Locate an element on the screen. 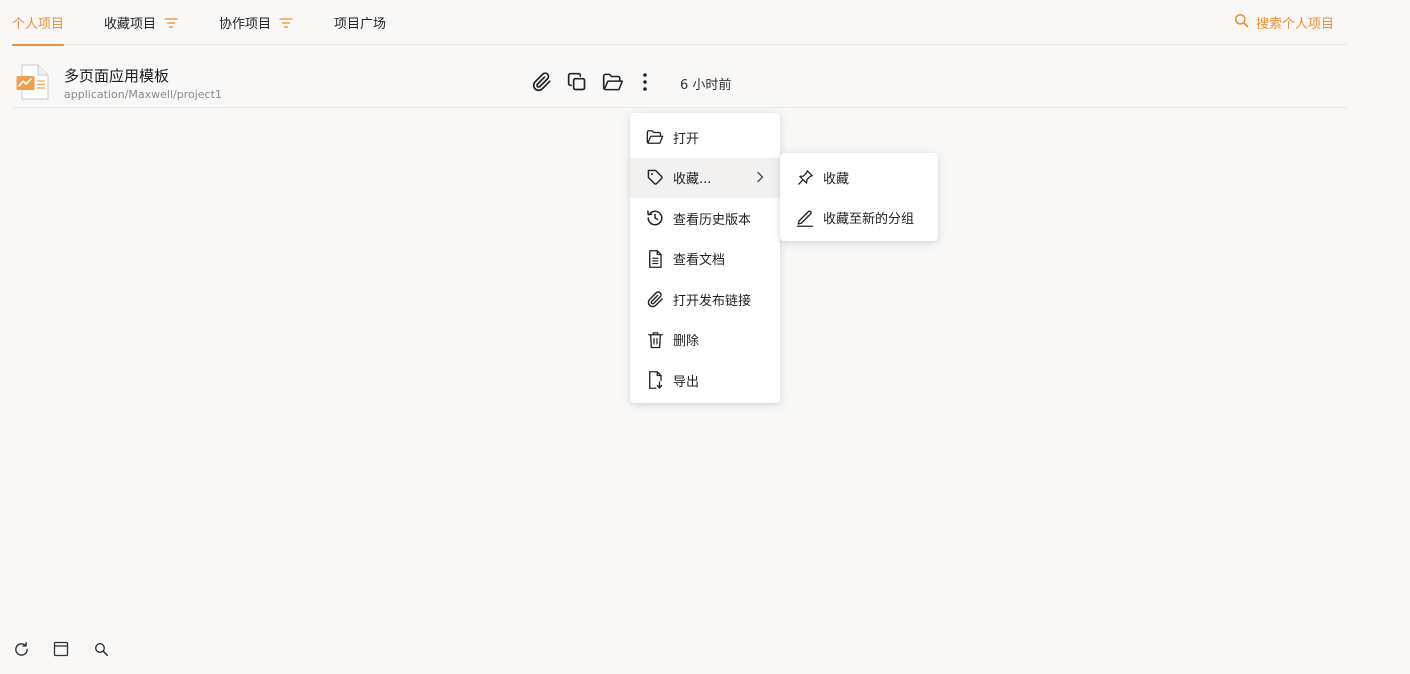  history-icon is located at coordinates (655, 218).